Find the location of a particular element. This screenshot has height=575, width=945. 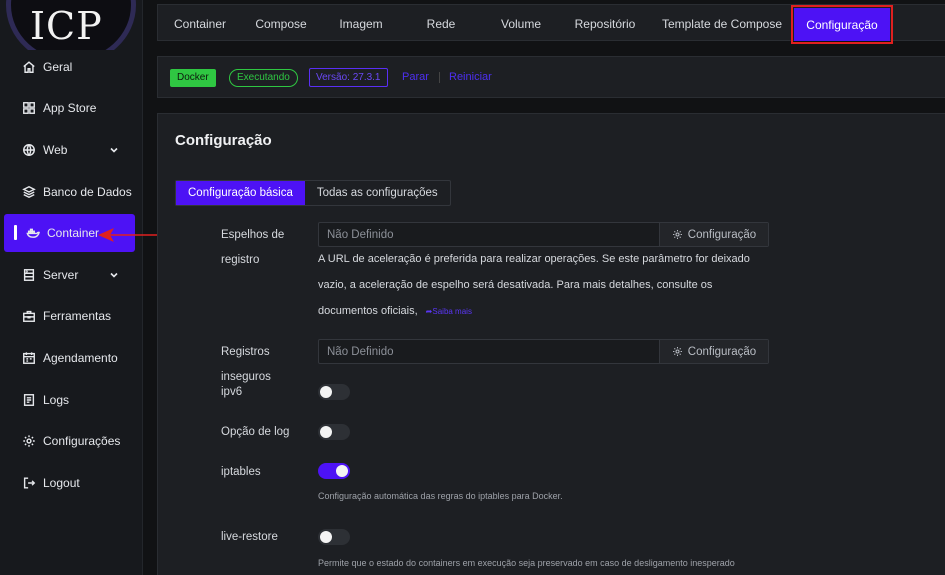

sidebar-item-ferramentas: Ferramentas is located at coordinates (69, 316).